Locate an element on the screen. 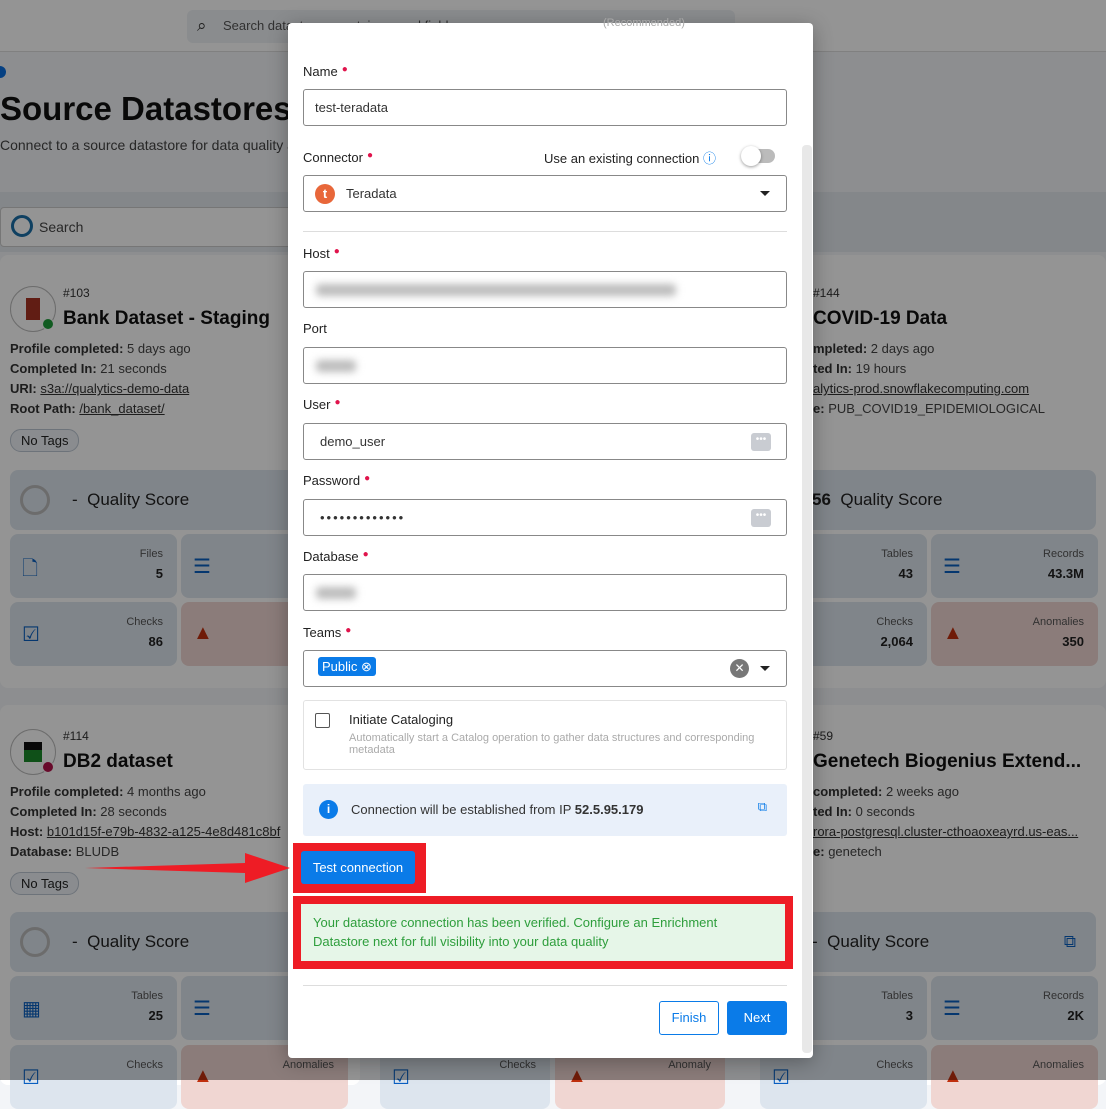 This screenshot has width=1106, height=1109. team-chip: Public ⊗ is located at coordinates (347, 666).